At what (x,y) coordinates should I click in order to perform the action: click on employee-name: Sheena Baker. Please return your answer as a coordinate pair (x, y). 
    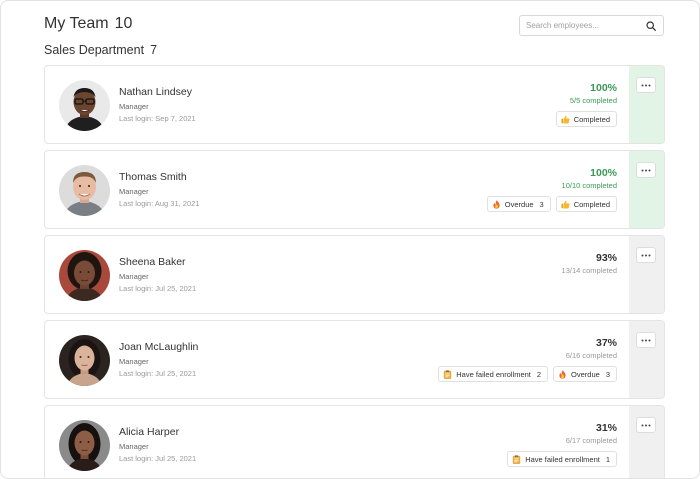
    Looking at the image, I should click on (152, 262).